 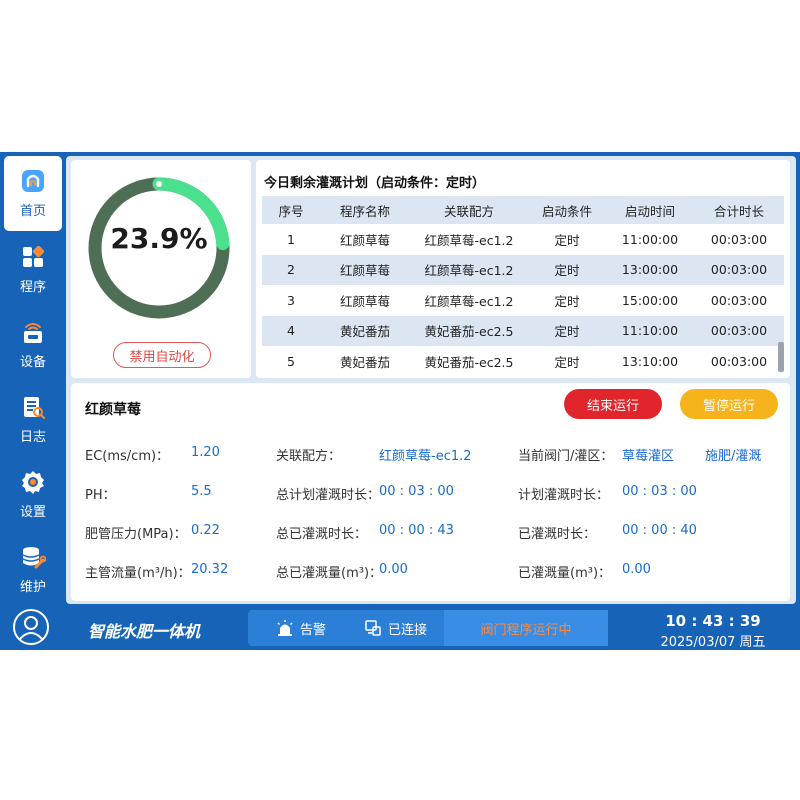 I want to click on pause-run-button: 暂停运行, so click(x=729, y=404).